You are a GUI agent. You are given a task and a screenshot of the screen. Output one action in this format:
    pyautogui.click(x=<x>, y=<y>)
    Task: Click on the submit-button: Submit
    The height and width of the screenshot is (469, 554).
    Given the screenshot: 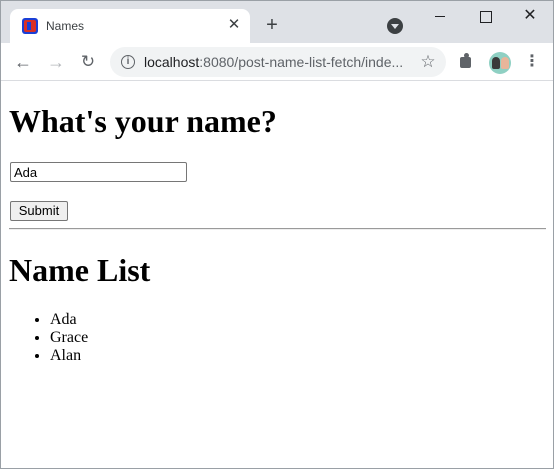 What is the action you would take?
    pyautogui.click(x=39, y=211)
    